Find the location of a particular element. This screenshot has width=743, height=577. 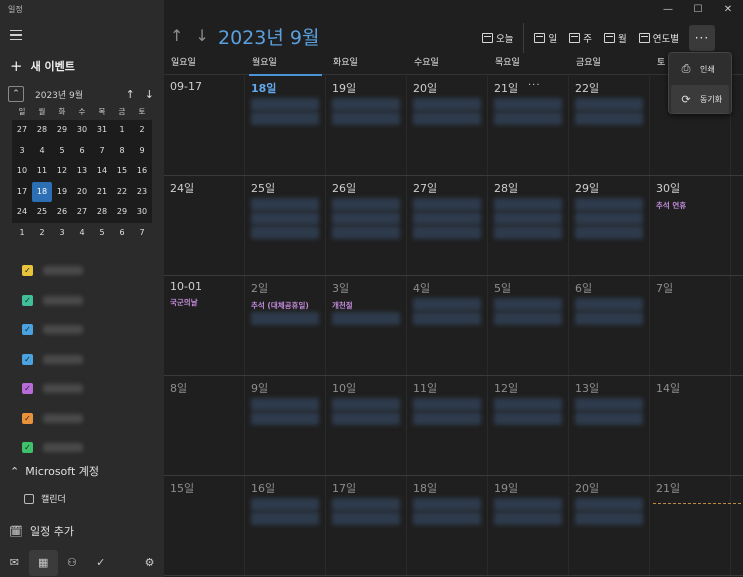

new-event-button: + 새 이벤트 is located at coordinates (42, 66).